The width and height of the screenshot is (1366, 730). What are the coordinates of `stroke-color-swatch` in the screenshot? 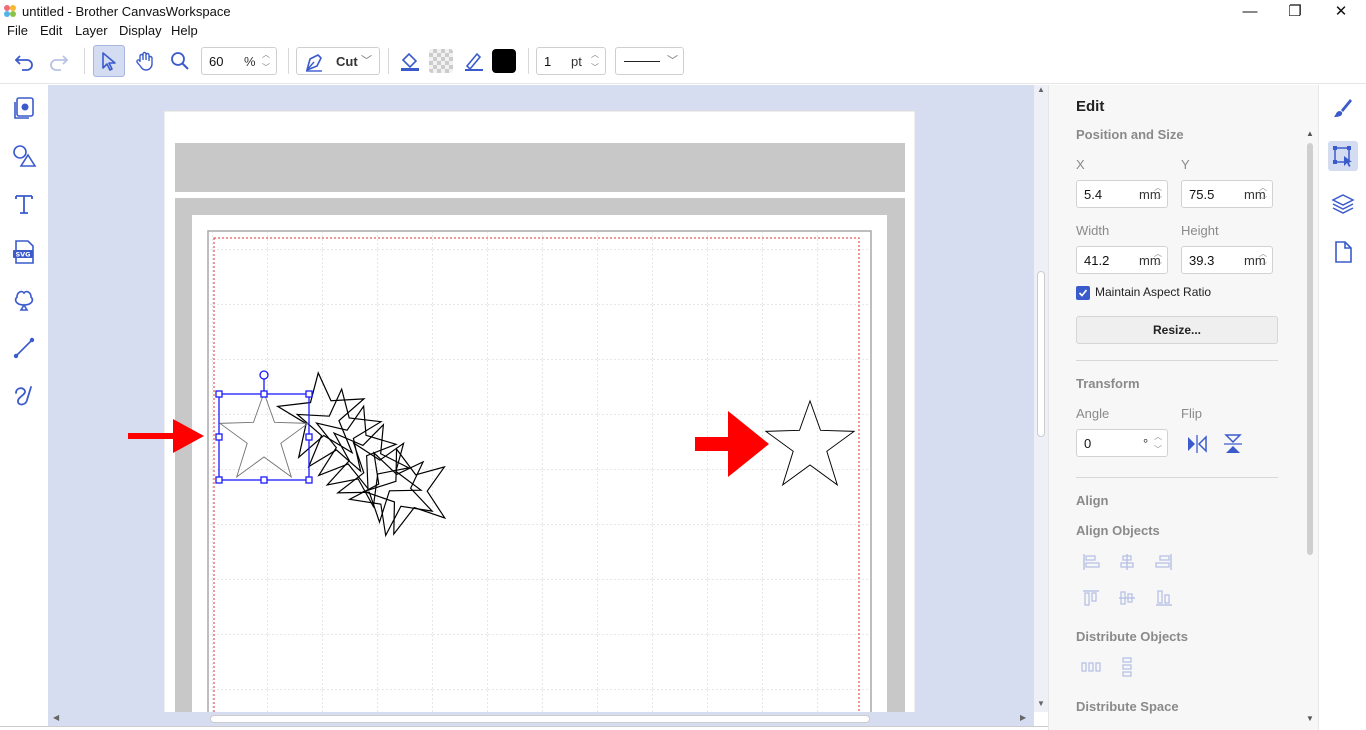 It's located at (504, 61).